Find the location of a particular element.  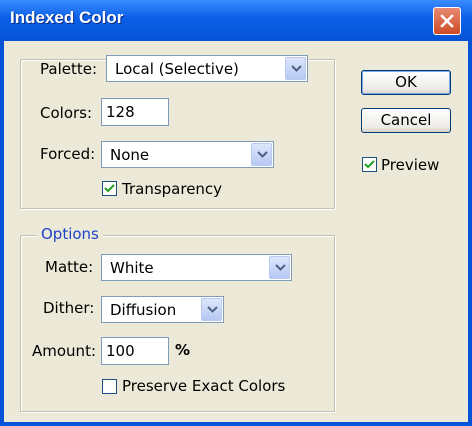

amount-label: Amount: is located at coordinates (64, 351).